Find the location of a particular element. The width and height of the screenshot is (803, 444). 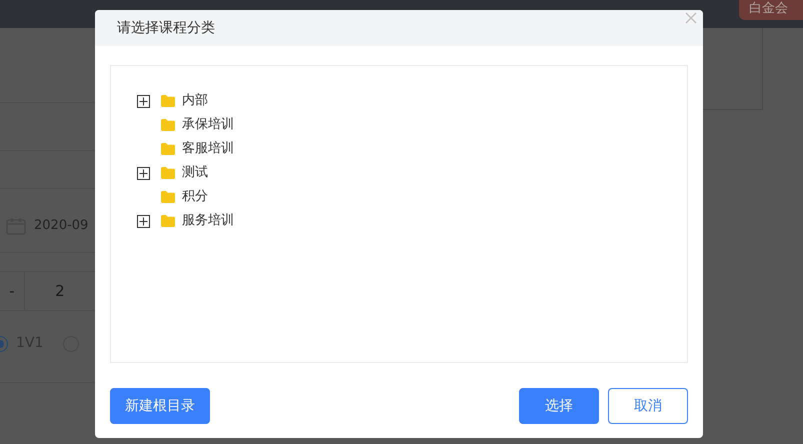

table-cell-text: 2 is located at coordinates (60, 291).